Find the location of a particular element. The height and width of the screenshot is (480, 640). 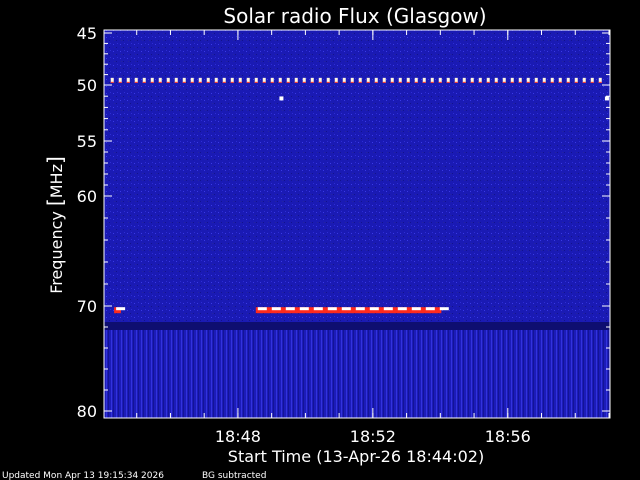

dark-band is located at coordinates (357, 326).